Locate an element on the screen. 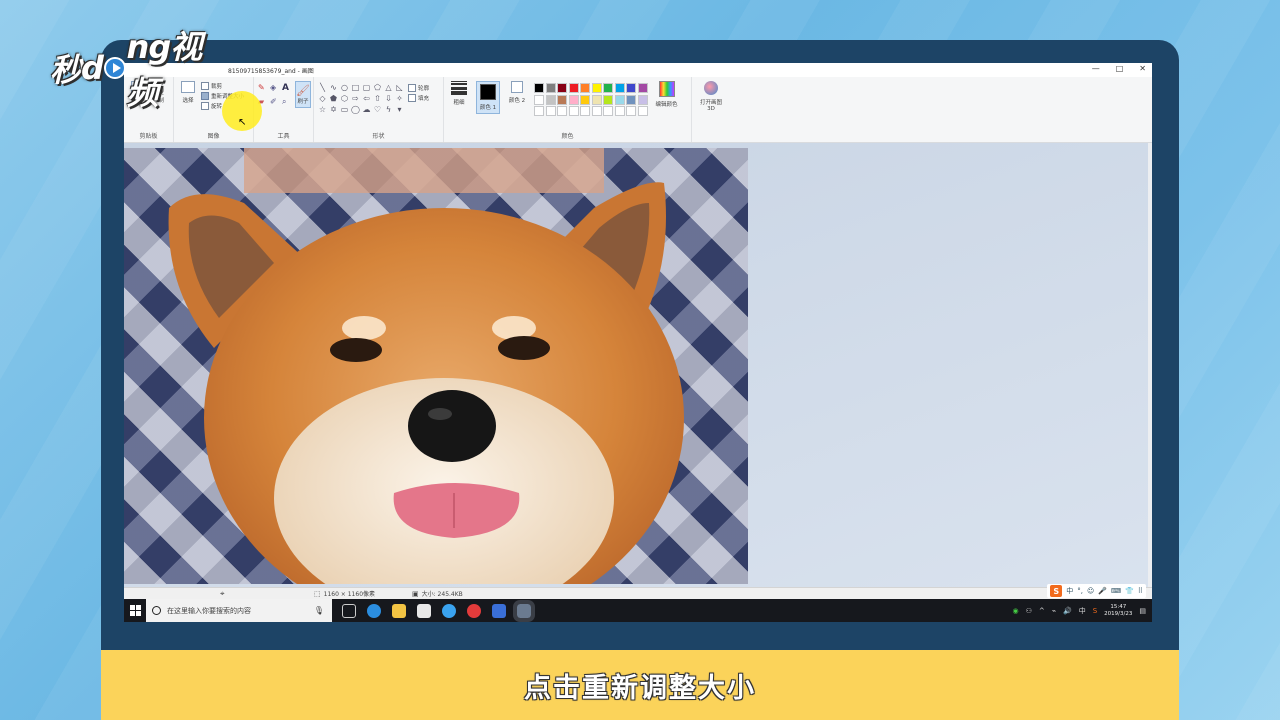 The width and height of the screenshot is (1280, 720). vertical-scrollbar is located at coordinates (1150, 365).